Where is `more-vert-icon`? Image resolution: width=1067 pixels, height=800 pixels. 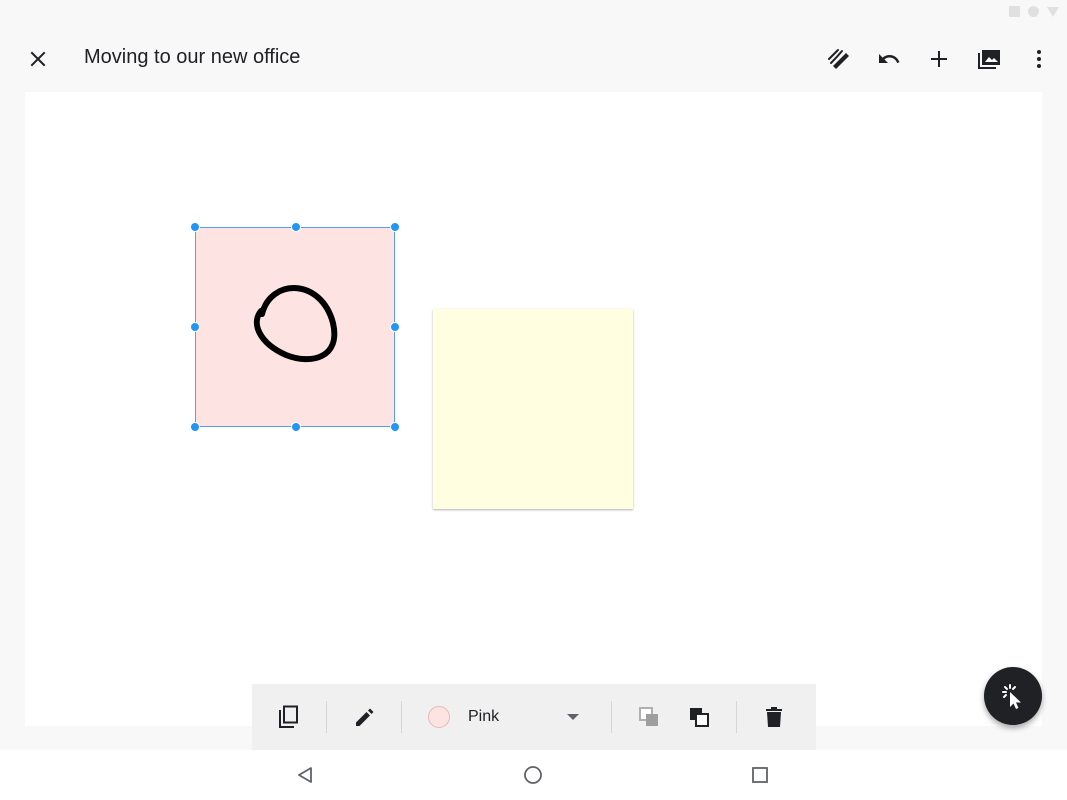
more-vert-icon is located at coordinates (1039, 59).